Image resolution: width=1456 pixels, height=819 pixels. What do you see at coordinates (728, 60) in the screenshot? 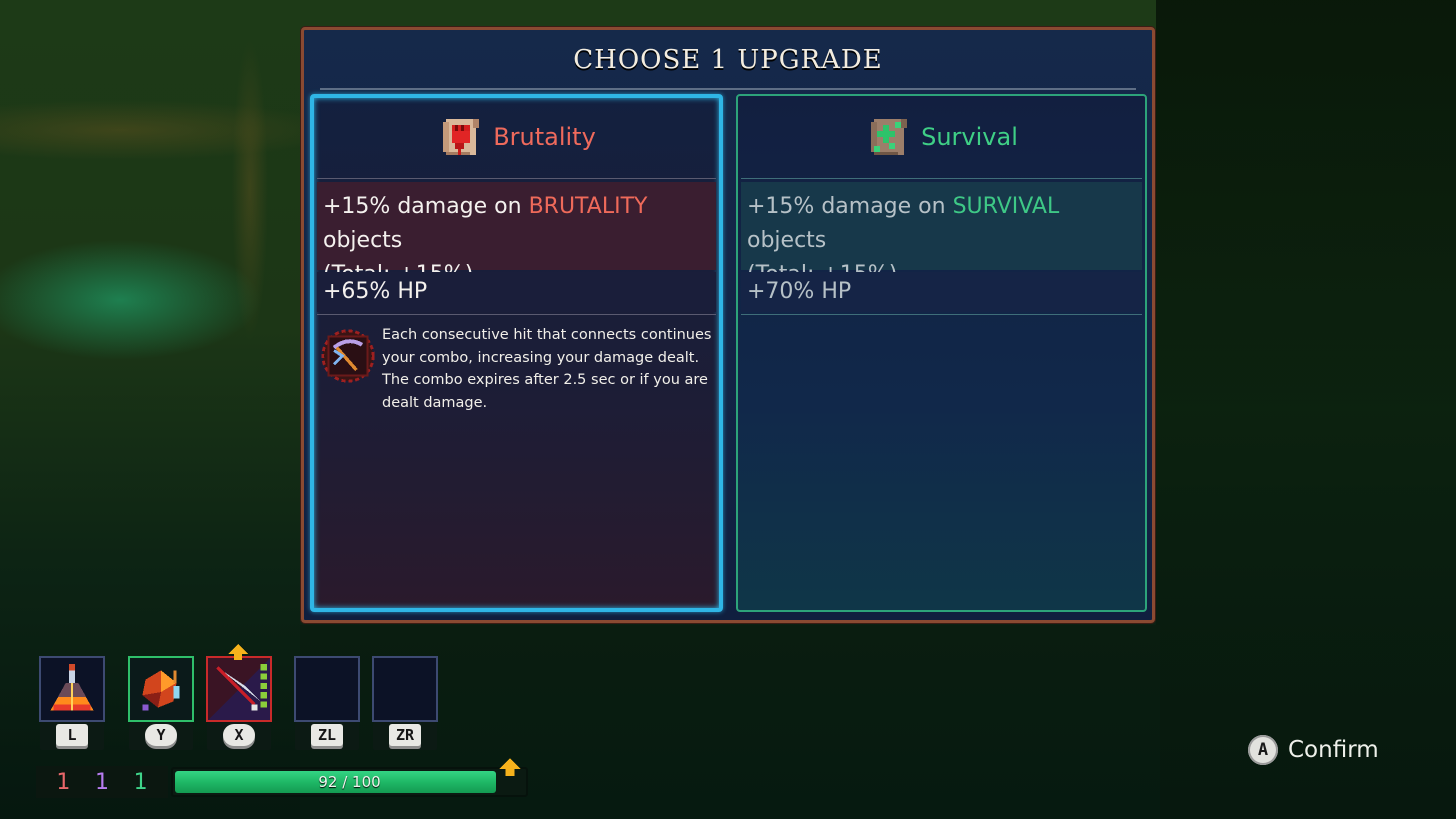
I see `dialog-title: CHOOSE 1 UPGRADE` at bounding box center [728, 60].